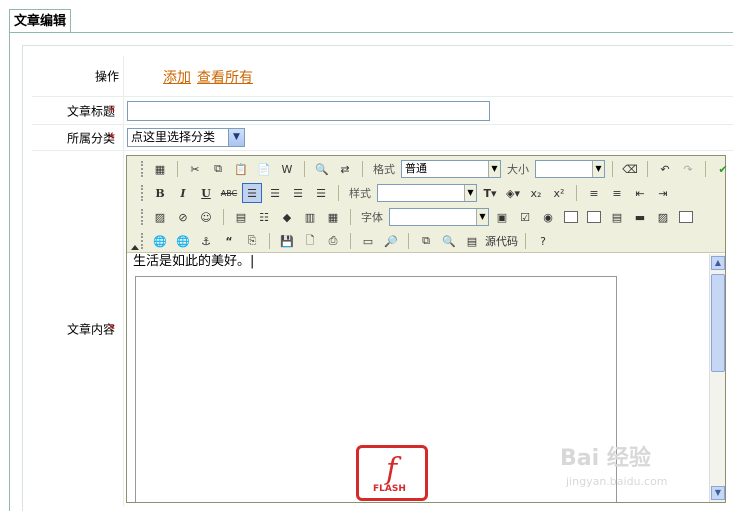 The height and width of the screenshot is (511, 733). I want to click on unordered-list-icon: ≡, so click(617, 193).